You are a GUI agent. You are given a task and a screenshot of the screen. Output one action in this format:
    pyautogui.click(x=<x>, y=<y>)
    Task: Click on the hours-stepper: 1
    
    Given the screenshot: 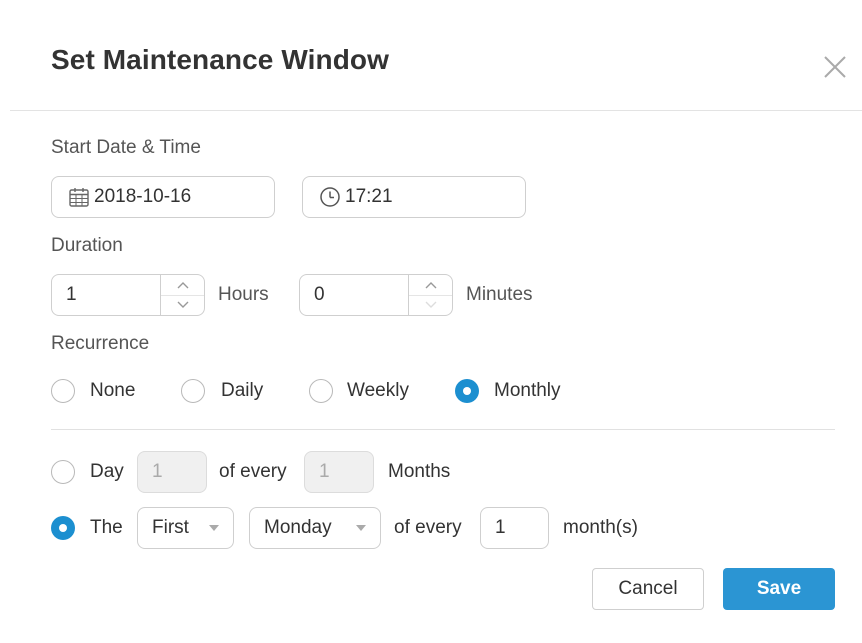 What is the action you would take?
    pyautogui.click(x=128, y=295)
    